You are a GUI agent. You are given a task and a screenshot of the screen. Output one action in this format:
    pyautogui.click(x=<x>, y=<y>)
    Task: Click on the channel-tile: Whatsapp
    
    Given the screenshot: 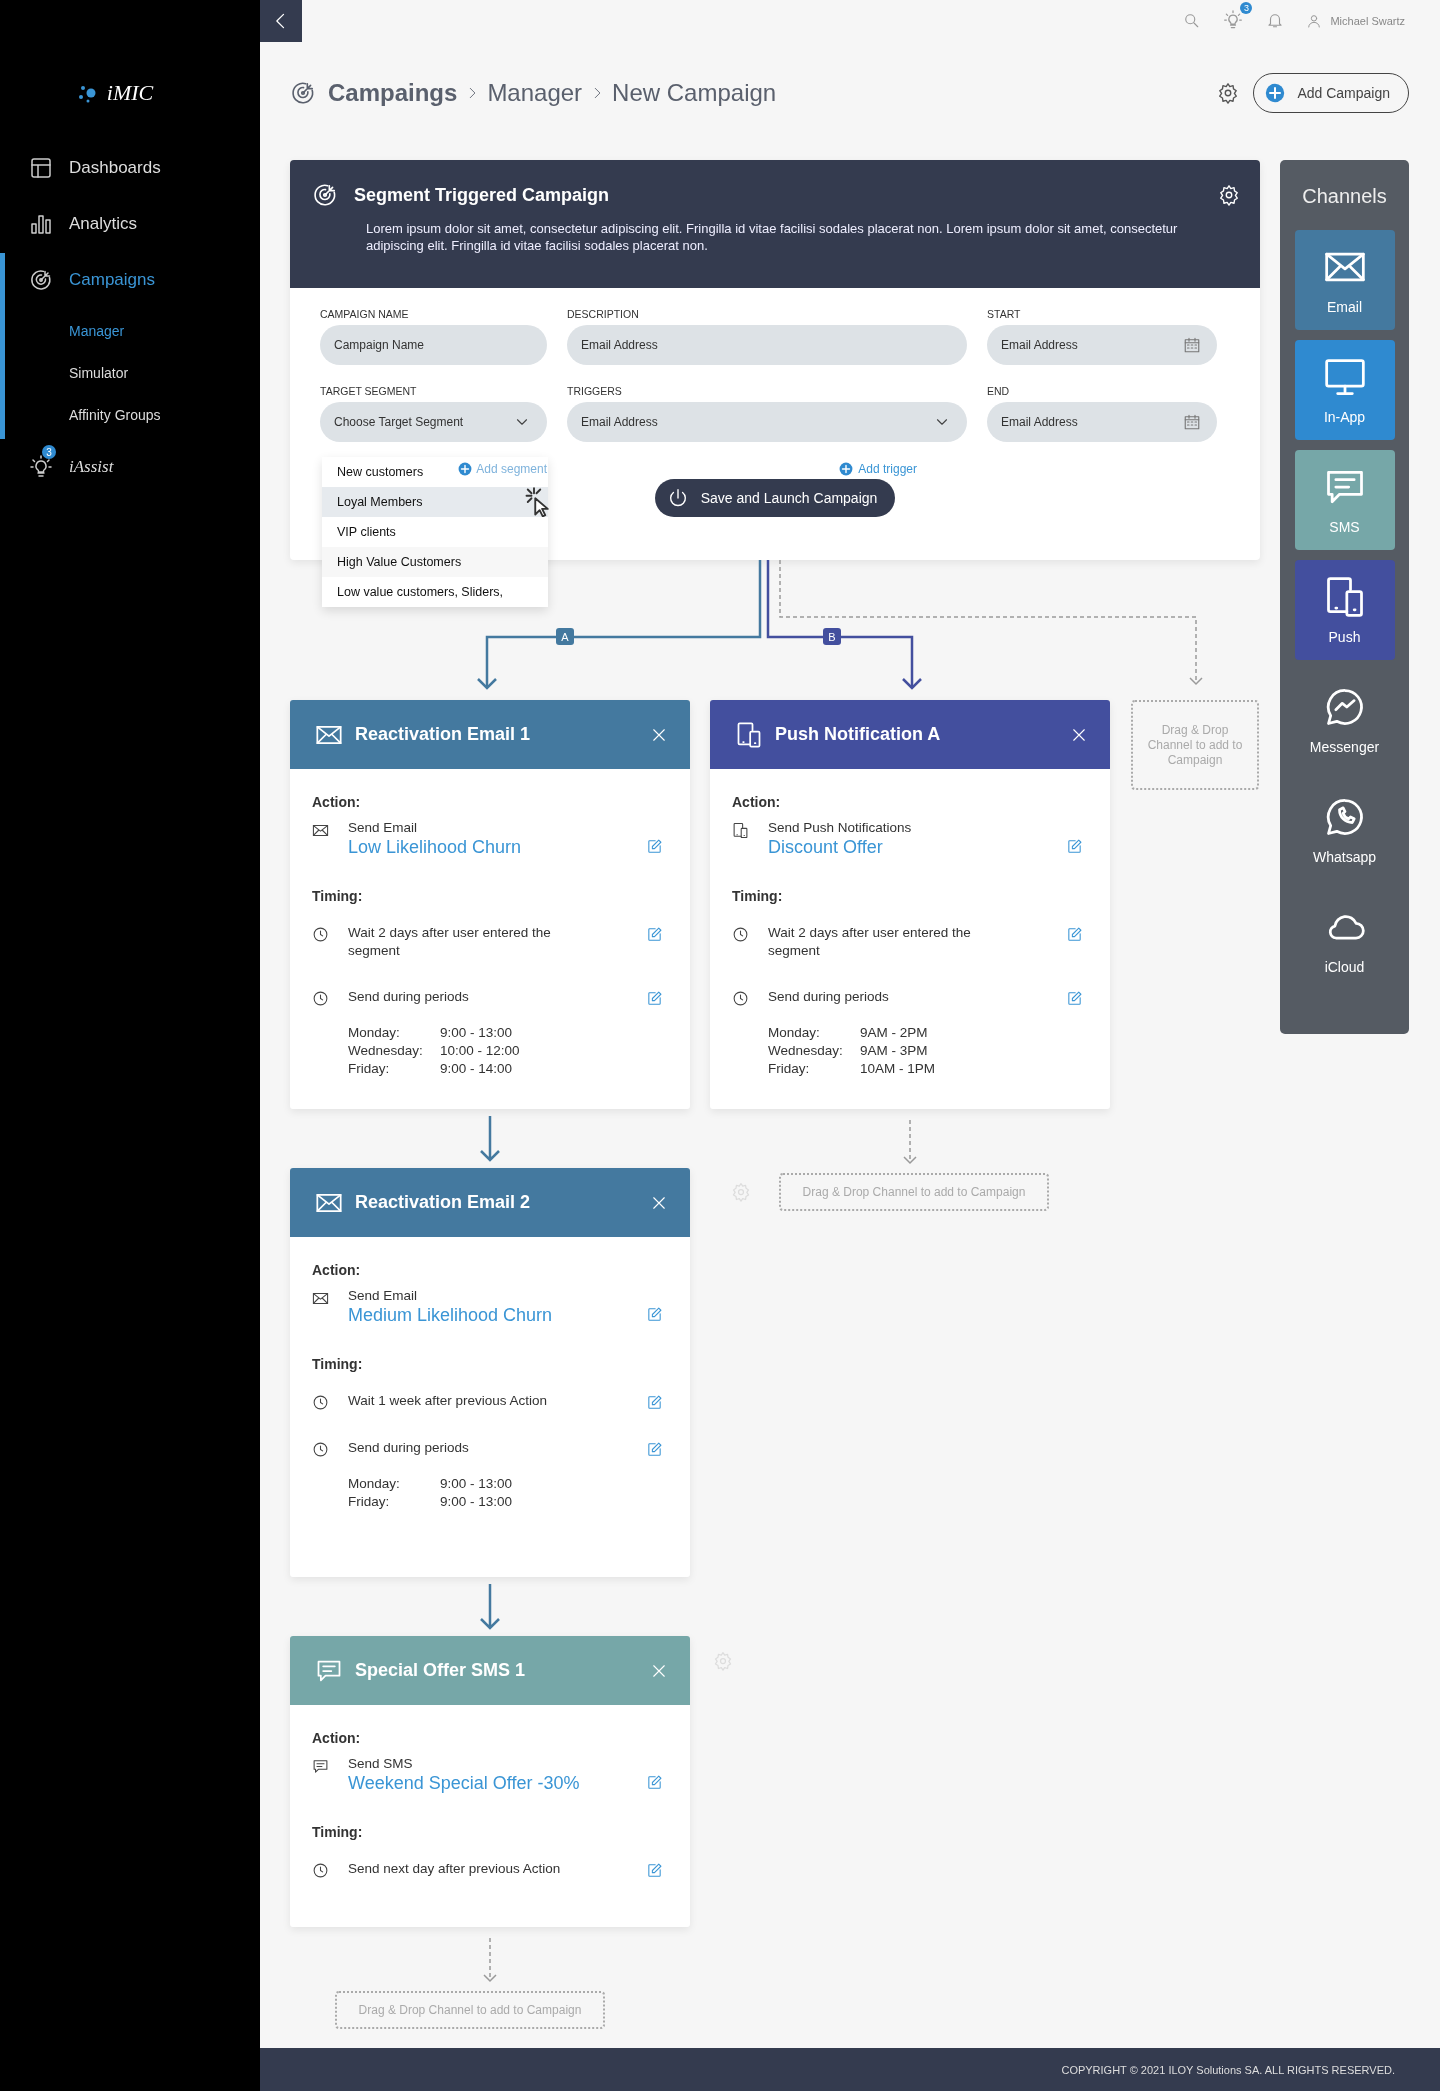 What is the action you would take?
    pyautogui.click(x=1344, y=830)
    